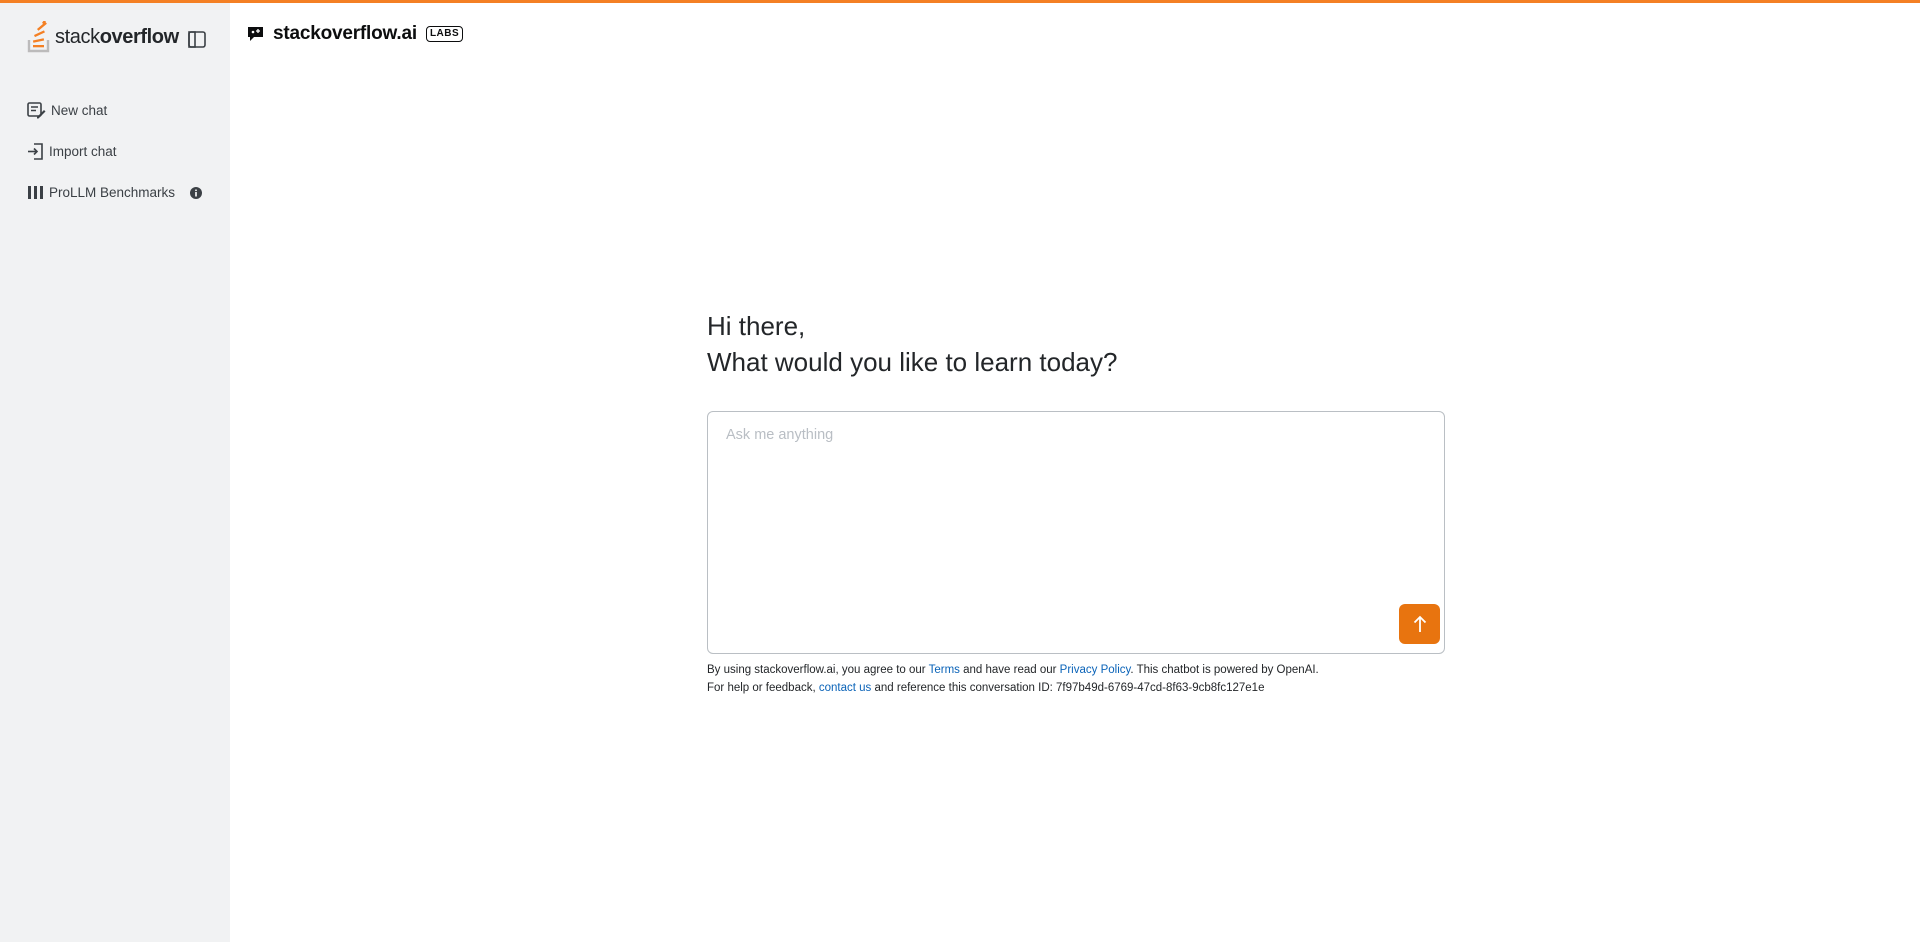 Image resolution: width=1920 pixels, height=942 pixels. Describe the element at coordinates (36, 110) in the screenshot. I see `new-chat-icon` at that location.